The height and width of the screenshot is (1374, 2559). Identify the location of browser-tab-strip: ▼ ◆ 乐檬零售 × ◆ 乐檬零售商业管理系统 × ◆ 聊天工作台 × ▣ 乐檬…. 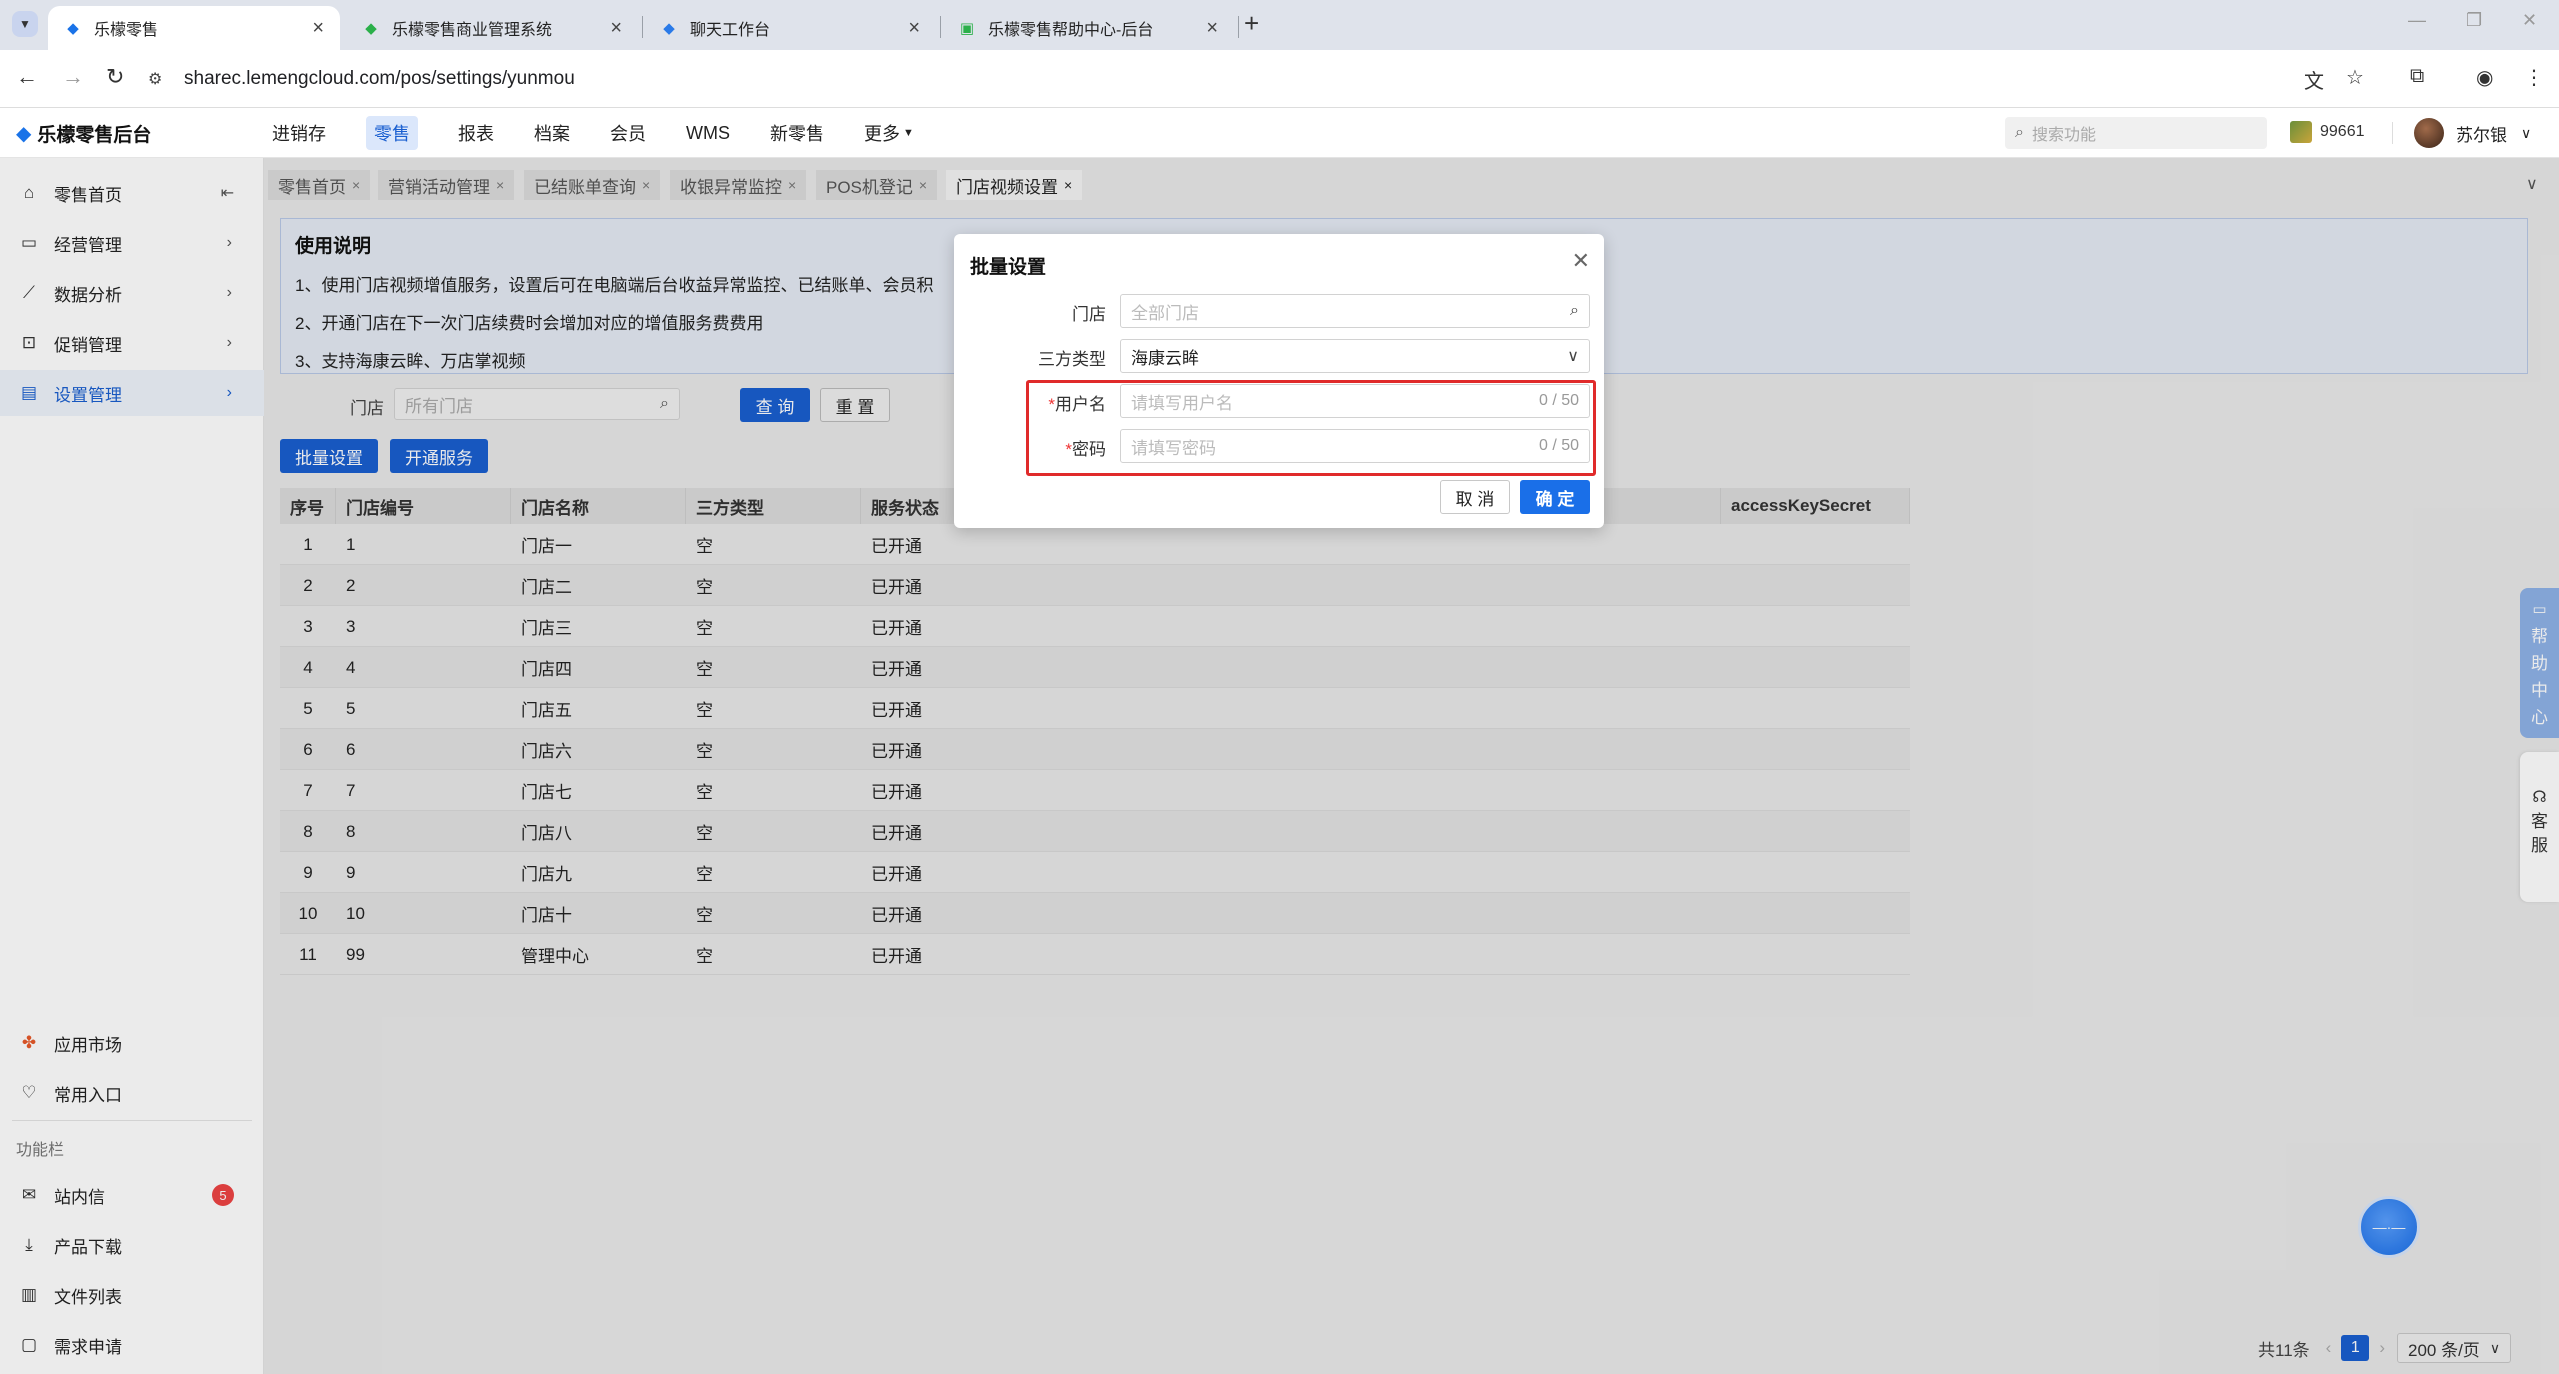
(1279, 25).